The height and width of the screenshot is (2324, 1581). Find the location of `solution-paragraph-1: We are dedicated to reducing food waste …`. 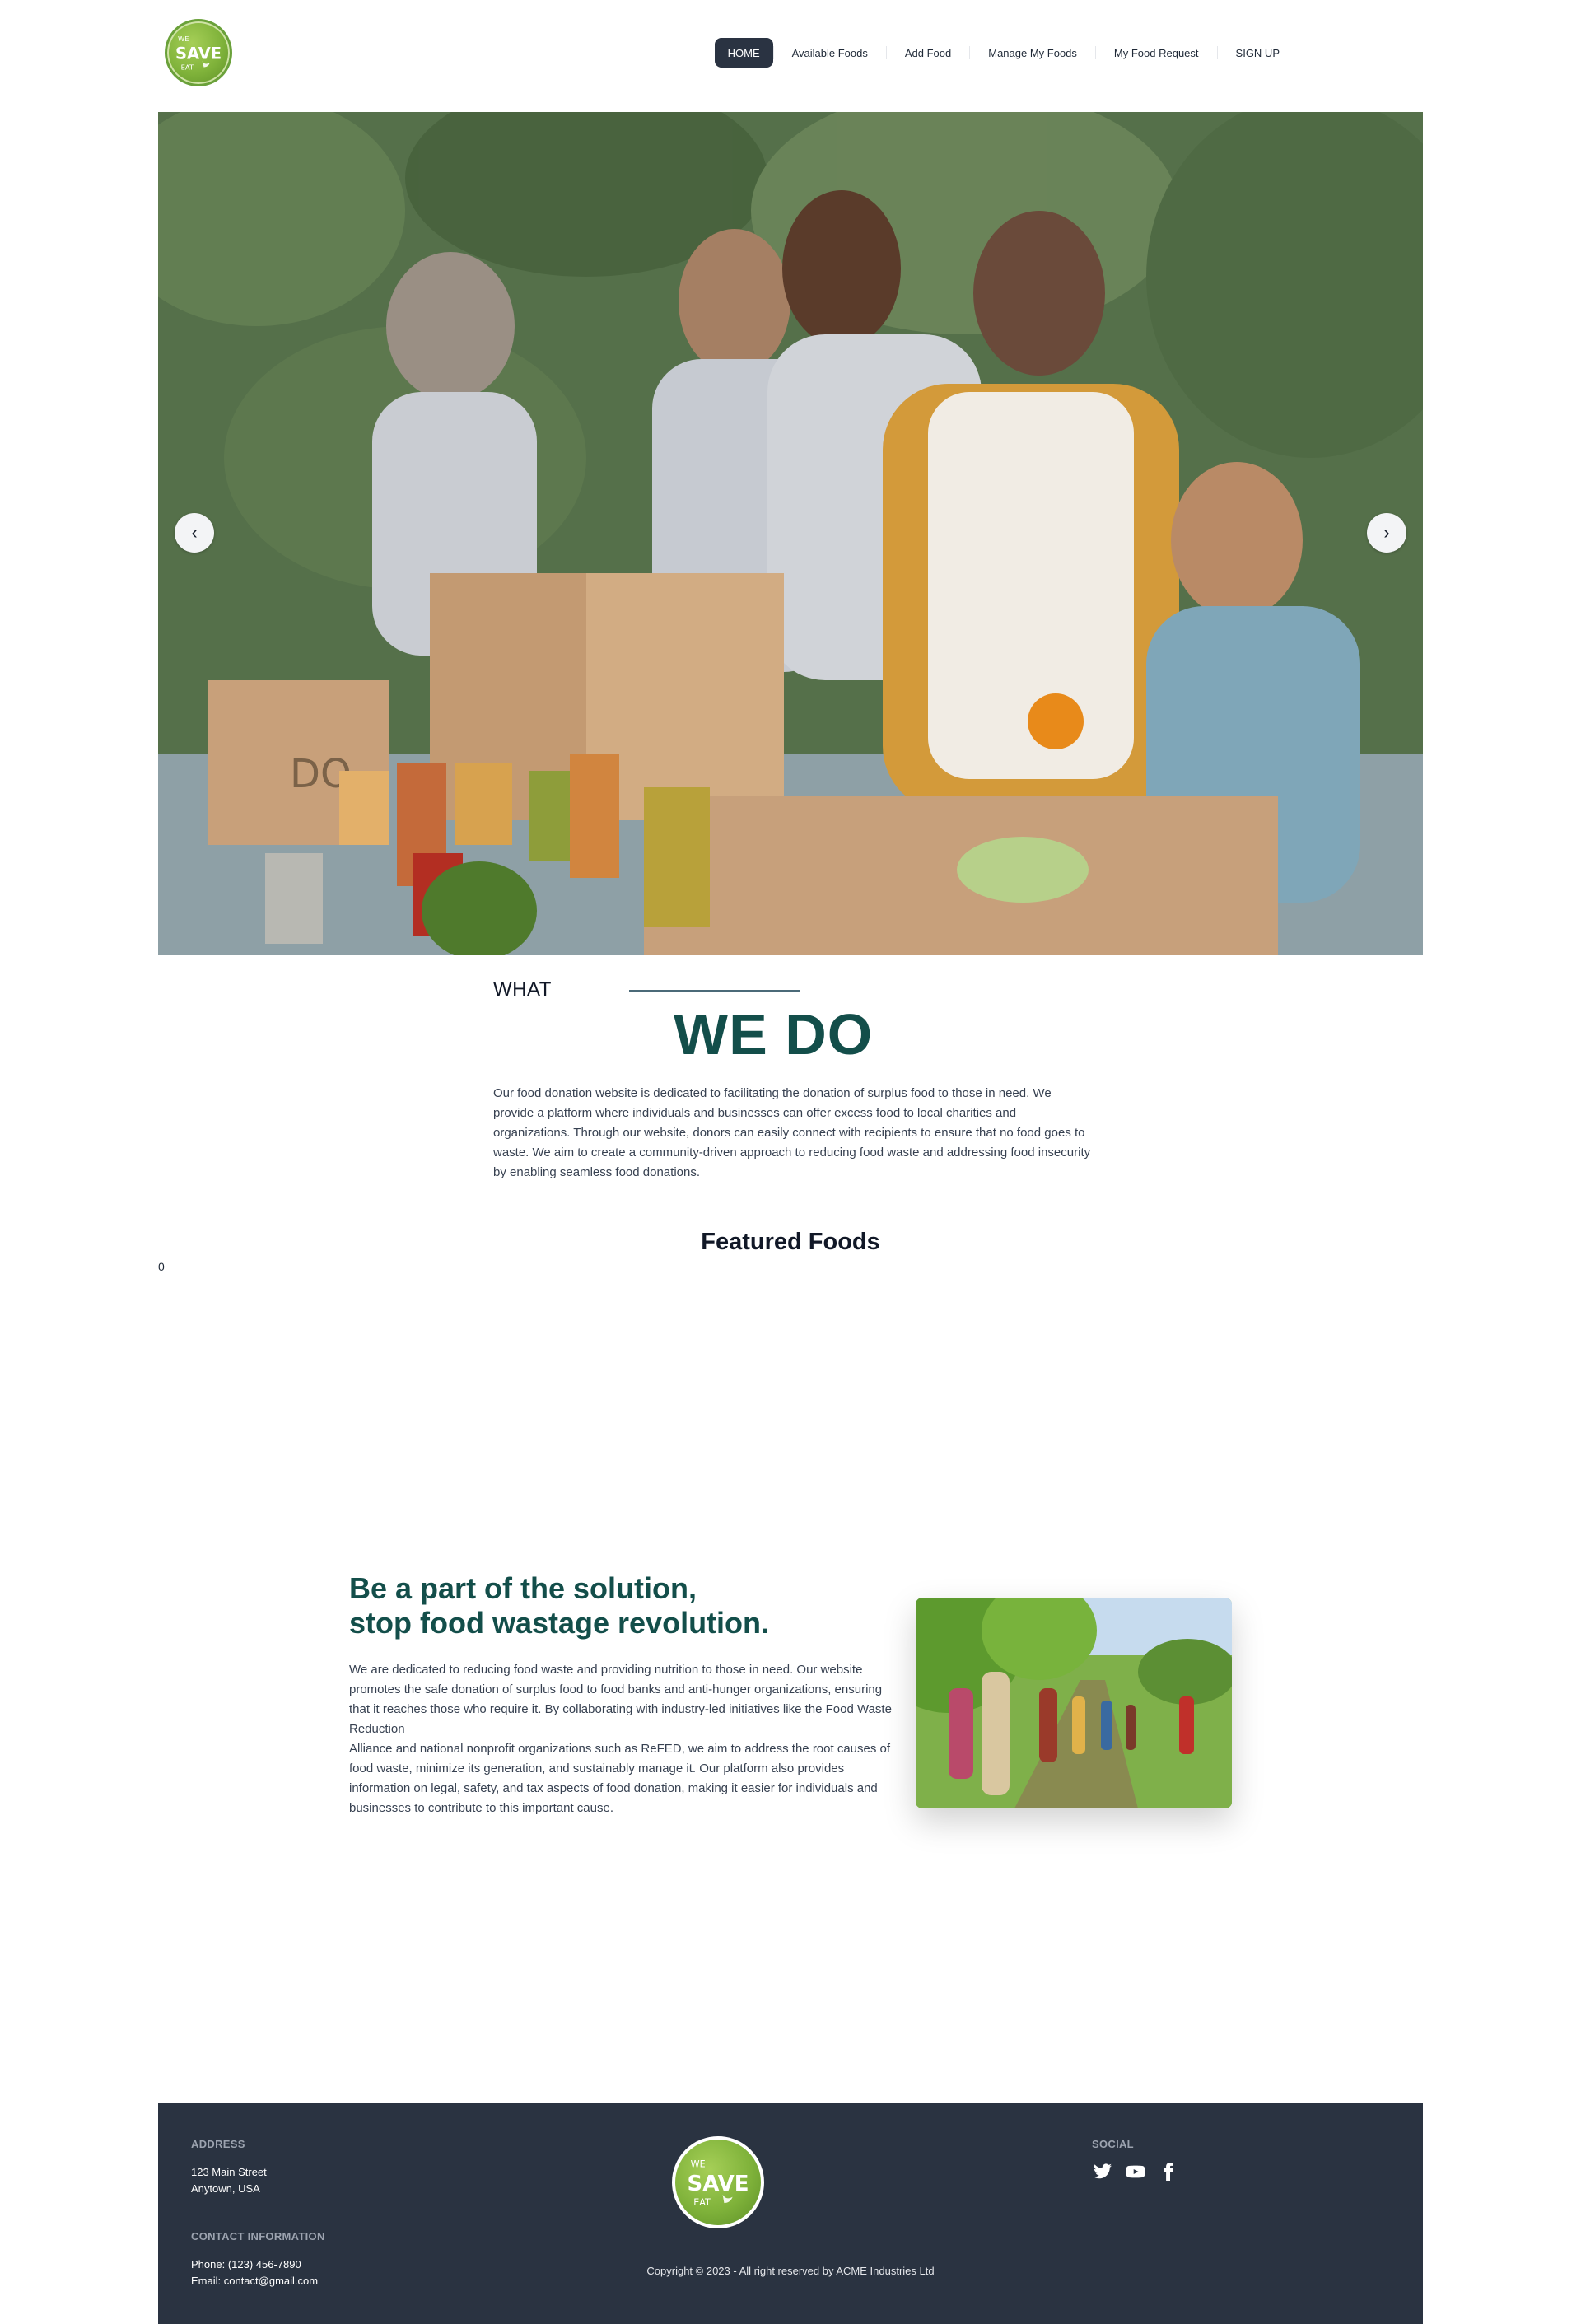

solution-paragraph-1: We are dedicated to reducing food waste … is located at coordinates (620, 1699).